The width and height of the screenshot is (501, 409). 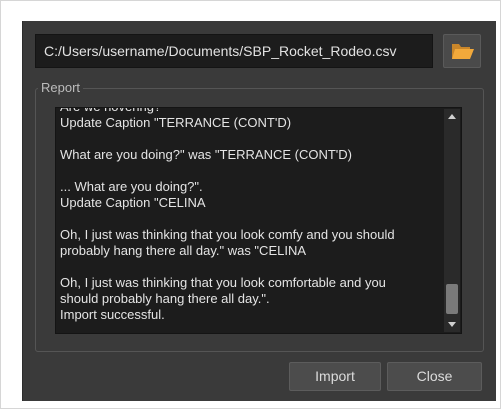 I want to click on browse-button, so click(x=462, y=51).